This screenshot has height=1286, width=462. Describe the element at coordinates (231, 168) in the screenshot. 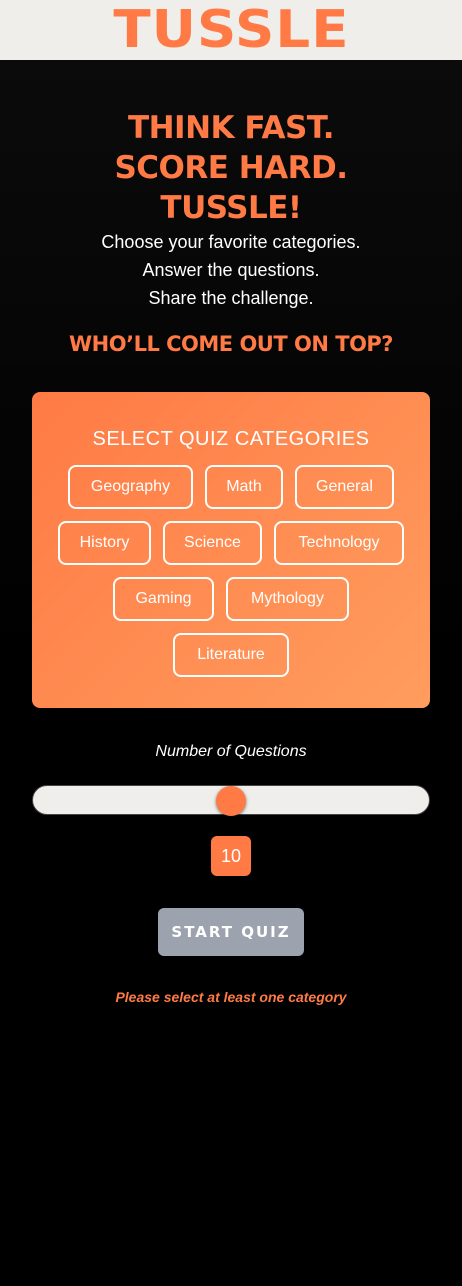

I see `hero-line-2: SCORE HARD.` at that location.